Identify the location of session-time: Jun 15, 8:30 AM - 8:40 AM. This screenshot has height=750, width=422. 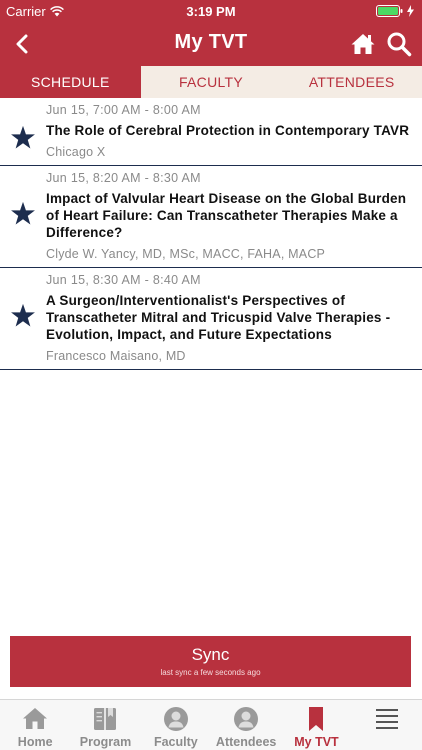
(123, 280).